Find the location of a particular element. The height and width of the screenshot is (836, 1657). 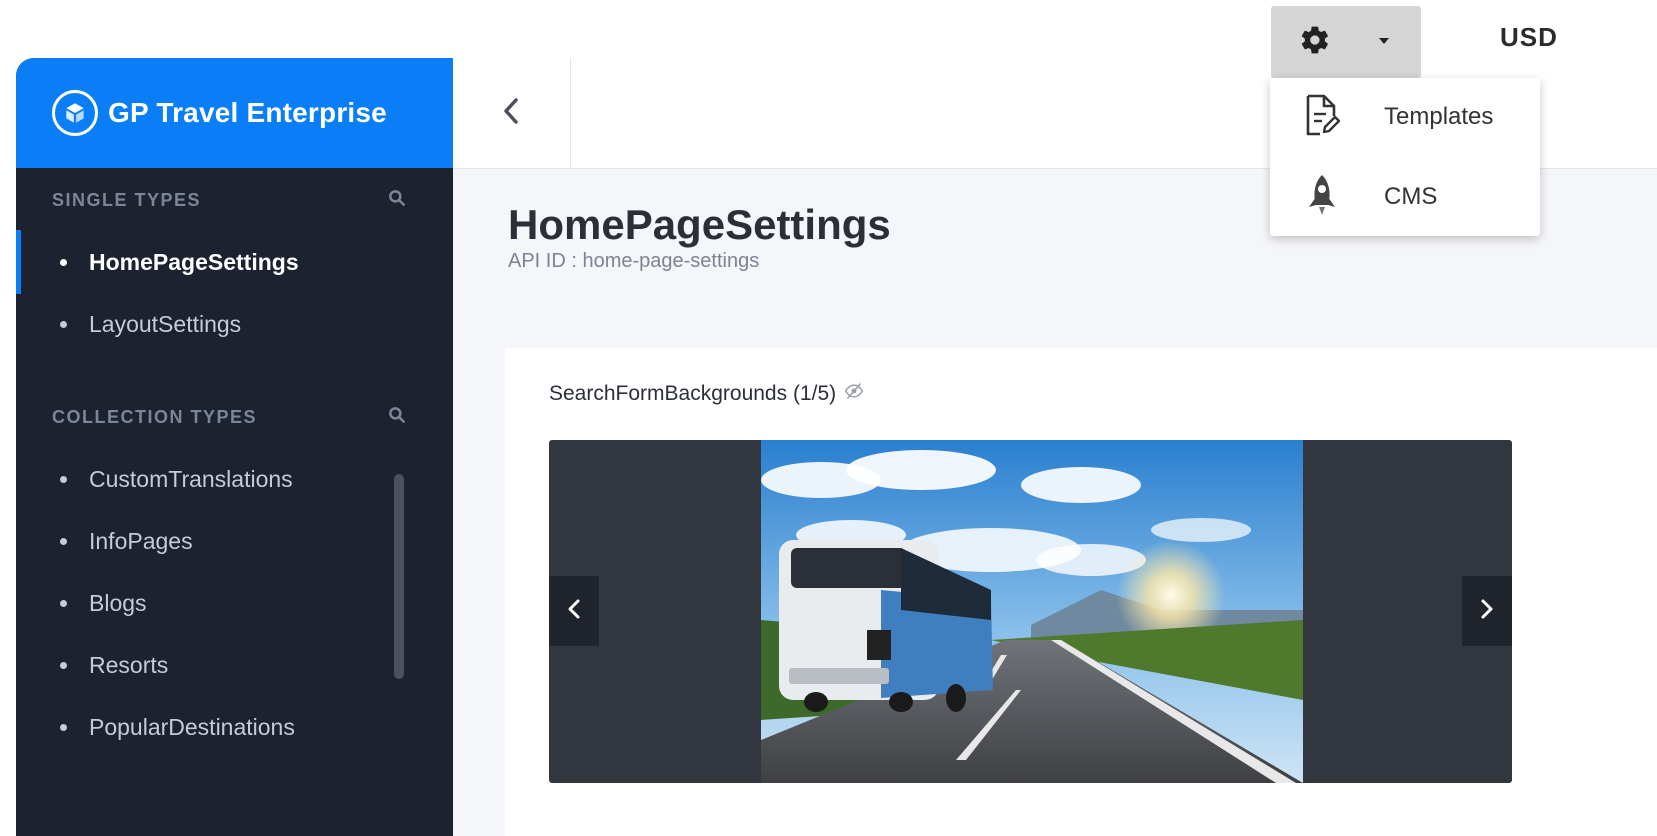

menu-item-templates: Templates is located at coordinates (1405, 117).